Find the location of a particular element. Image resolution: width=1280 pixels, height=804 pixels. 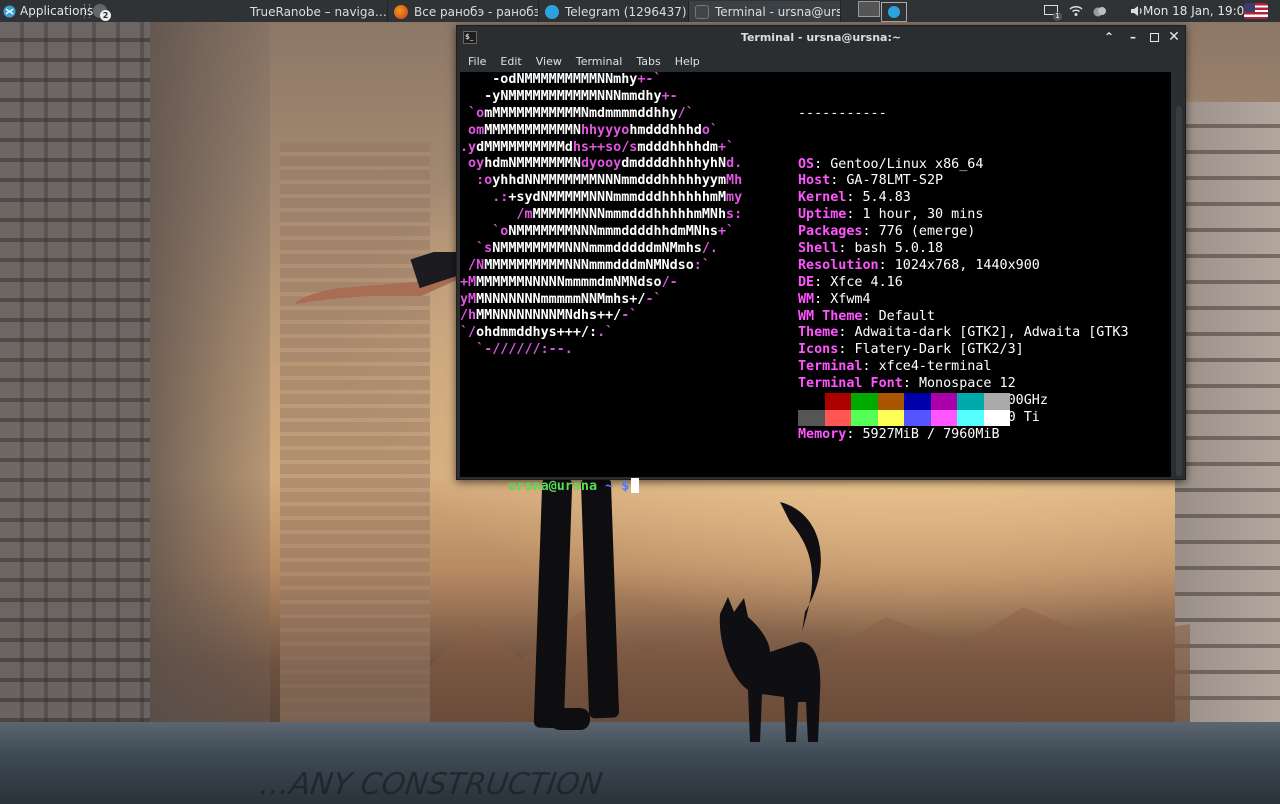

logo-segment: hhyyyo is located at coordinates (605, 130).